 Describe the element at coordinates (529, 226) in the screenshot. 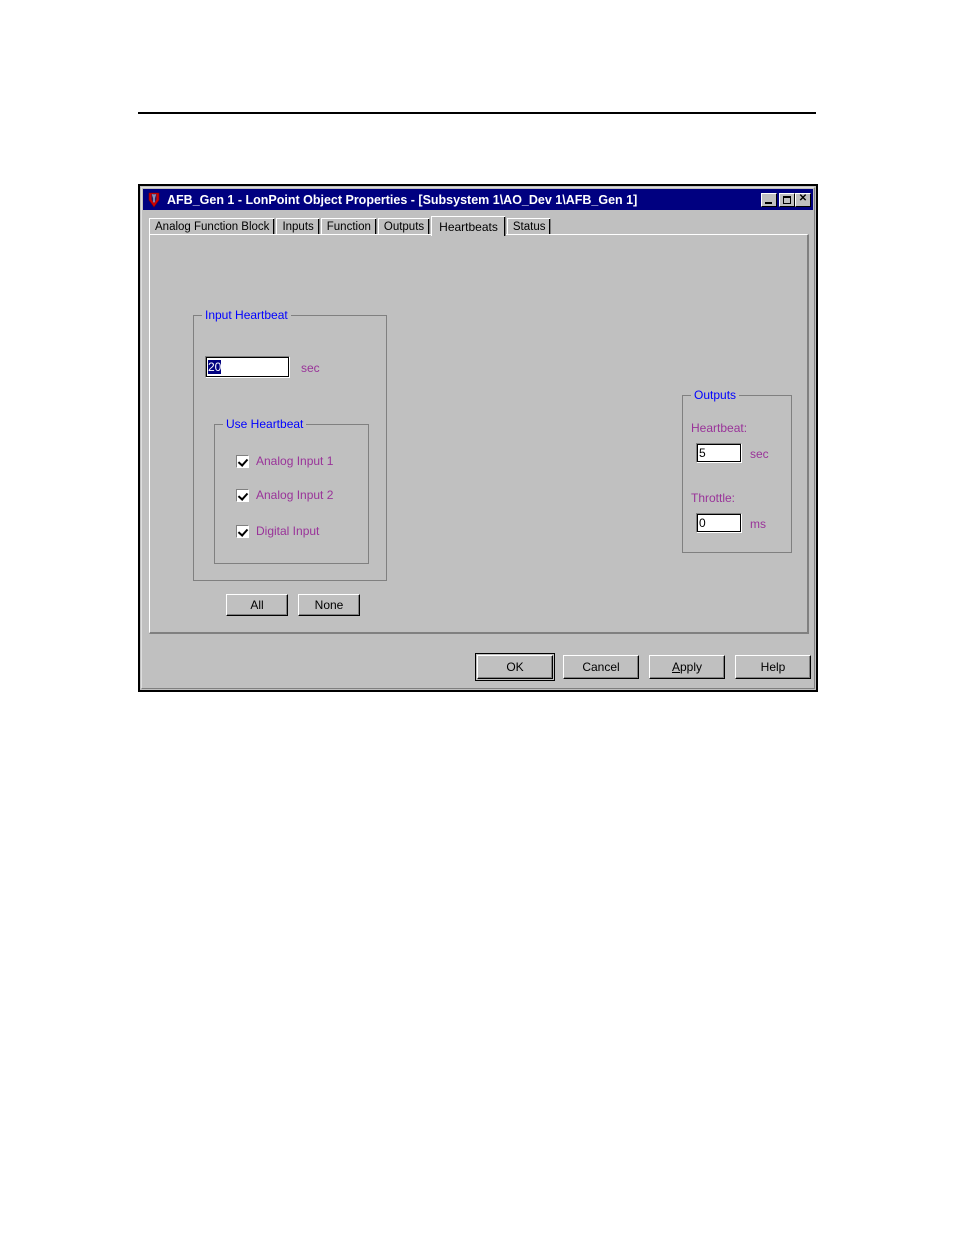

I see `tab-status: Status` at that location.